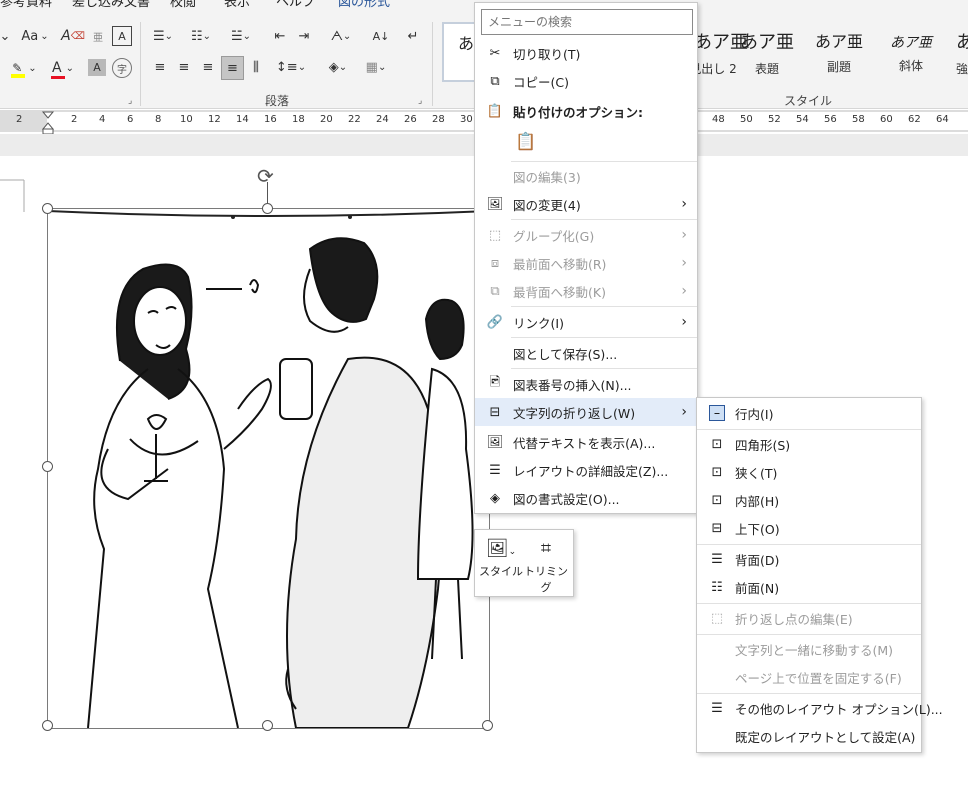 The width and height of the screenshot is (968, 798). I want to click on wrap-through: ⊡ 内部(H), so click(809, 500).